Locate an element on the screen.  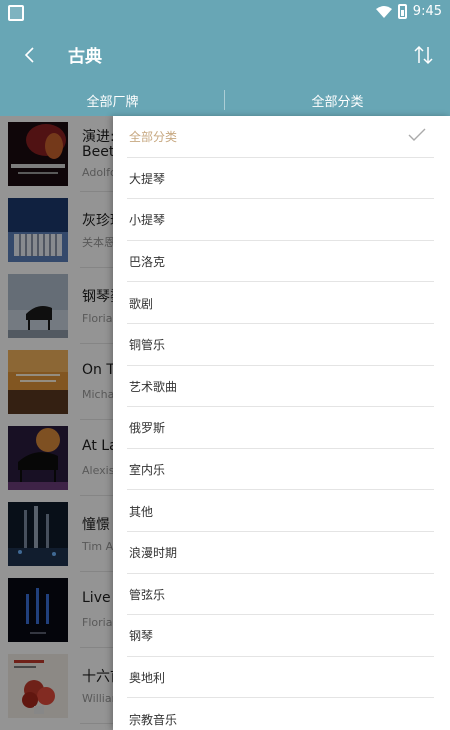
category-option-piano: 钢琴 is located at coordinates (281, 636).